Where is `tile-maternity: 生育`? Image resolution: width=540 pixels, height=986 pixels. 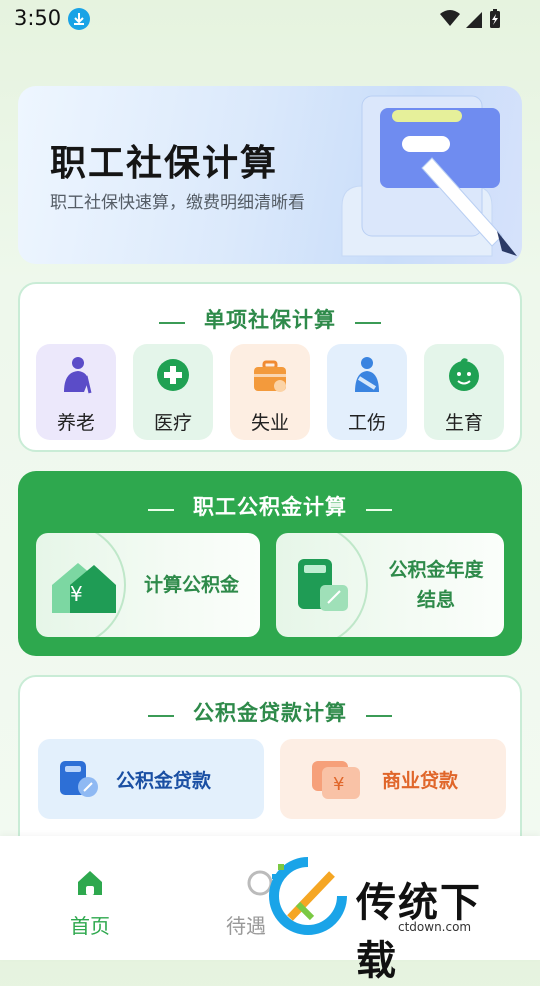
tile-maternity: 生育 is located at coordinates (464, 392).